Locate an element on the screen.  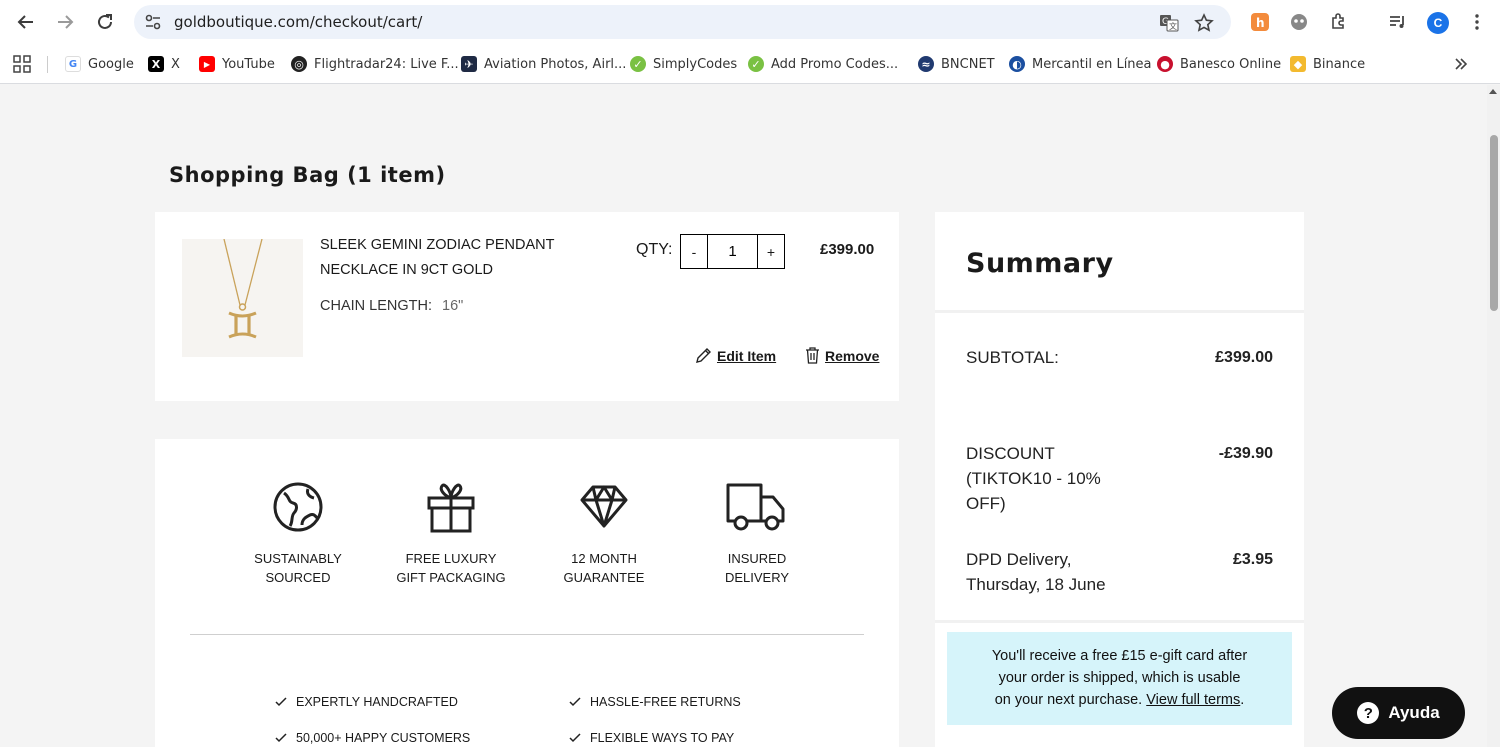
remove-item-label: Remove is located at coordinates (852, 355).